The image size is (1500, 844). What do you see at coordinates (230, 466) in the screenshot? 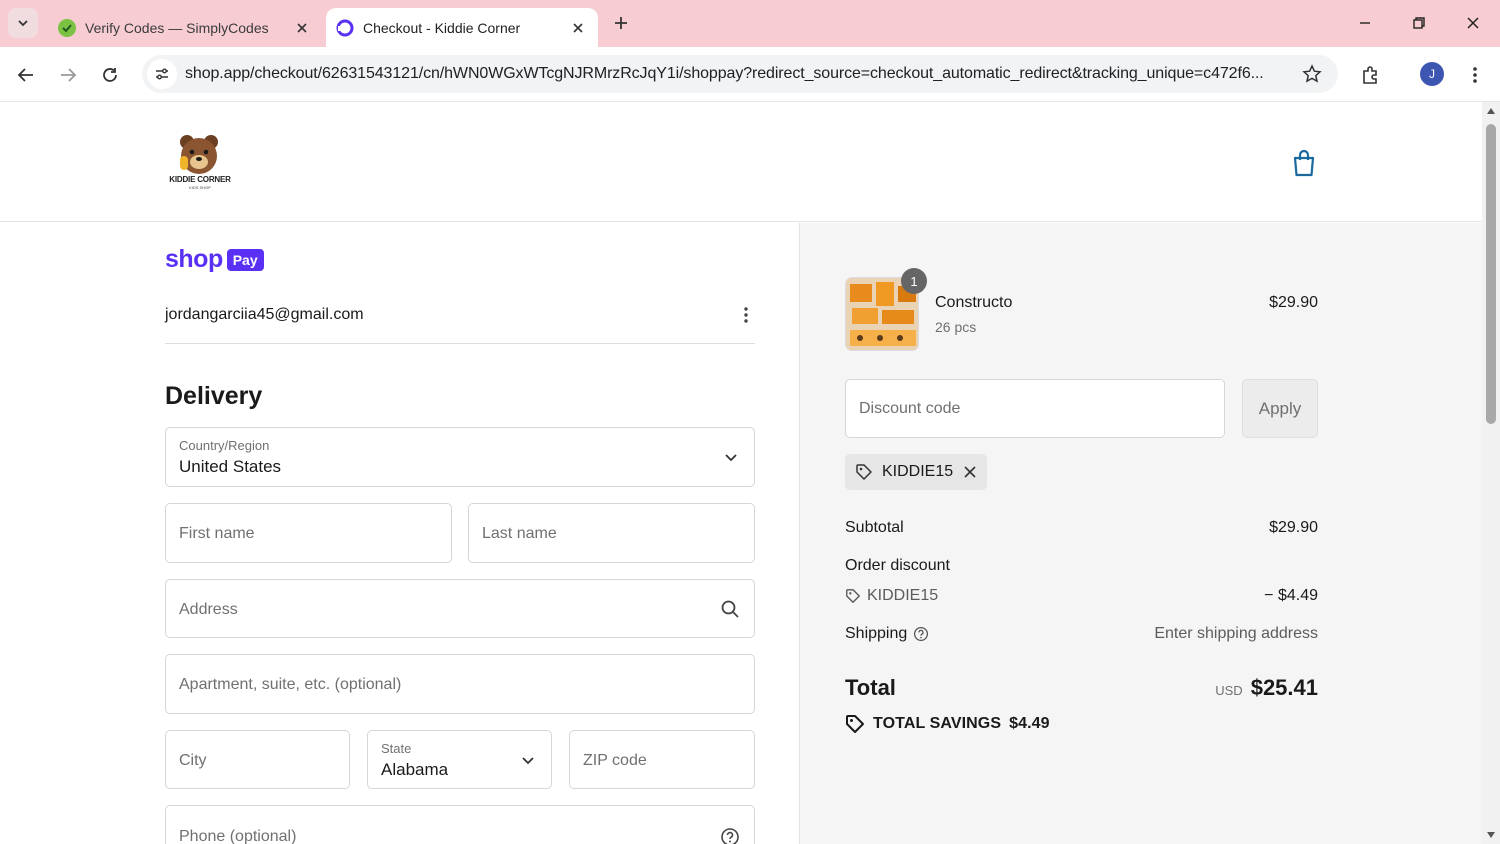
I see `country-value: United States` at bounding box center [230, 466].